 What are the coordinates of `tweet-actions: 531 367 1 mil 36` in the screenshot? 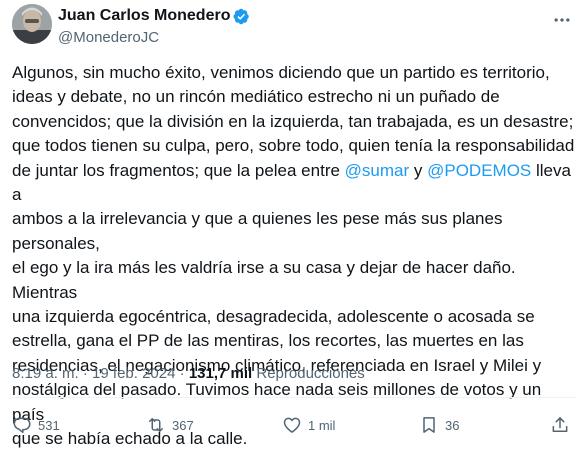 It's located at (294, 425).